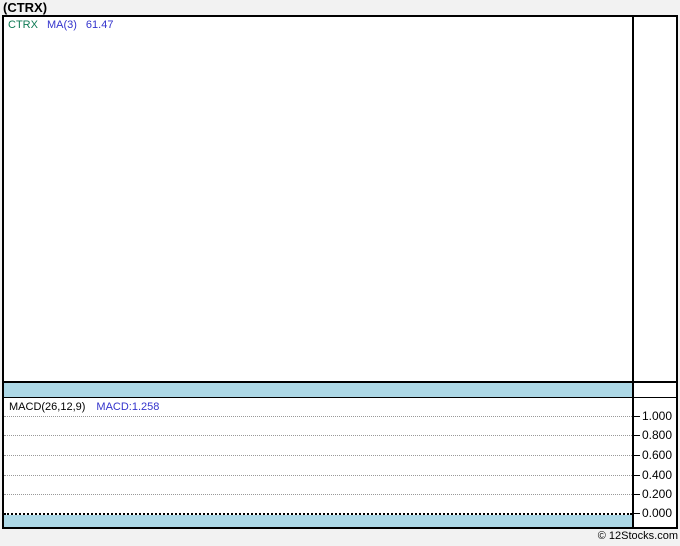  I want to click on ma-value: 61.47, so click(99, 25).